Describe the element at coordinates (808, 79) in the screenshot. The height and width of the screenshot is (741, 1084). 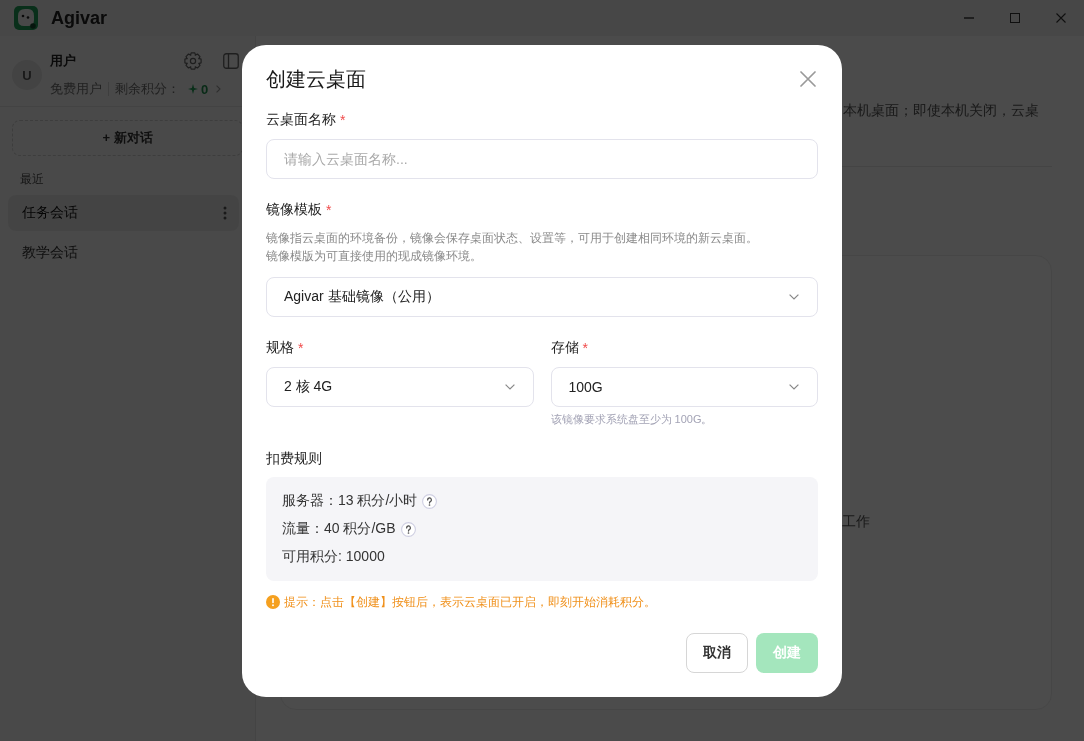
I see `close-icon` at that location.